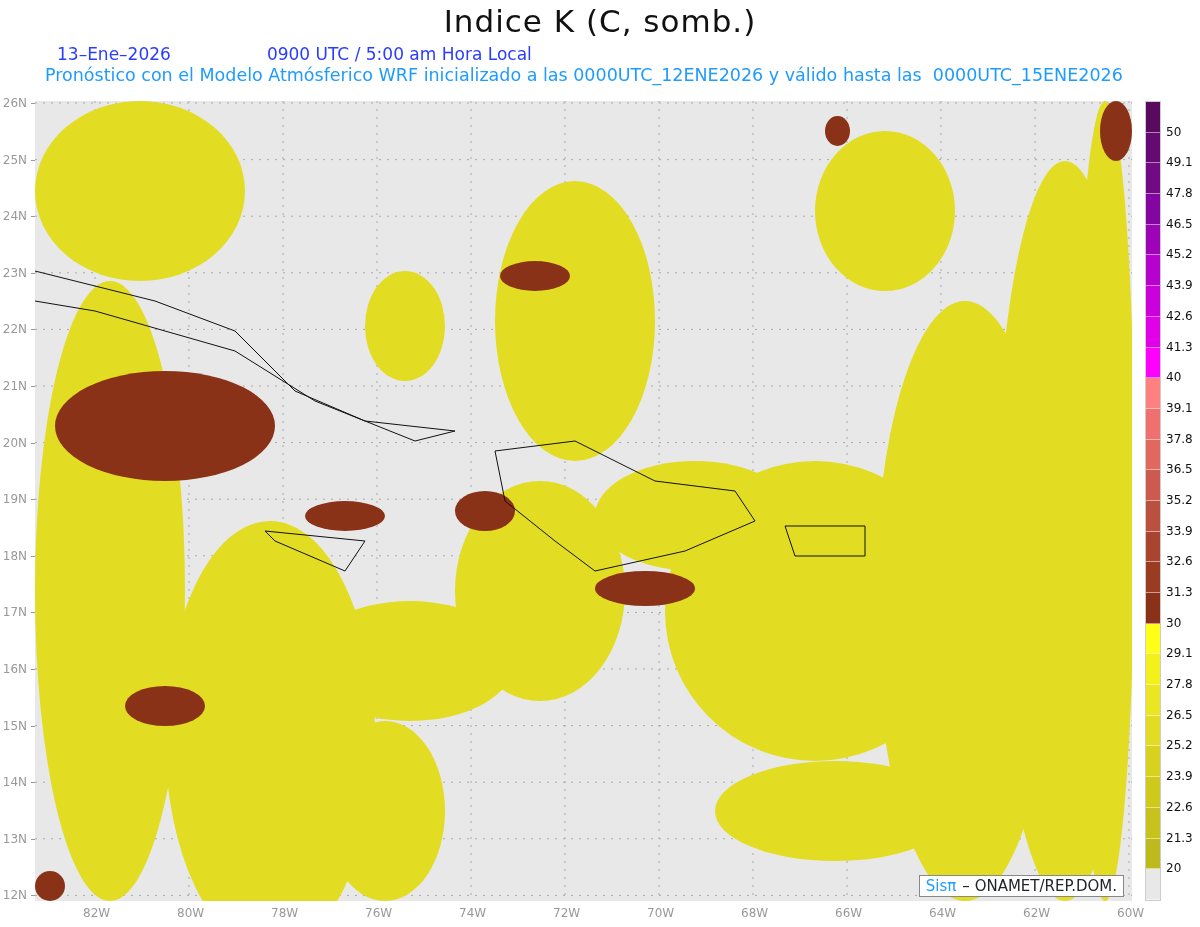 This screenshot has width=1200, height=927. What do you see at coordinates (18, 103) in the screenshot?
I see `latitude-label: 26N` at bounding box center [18, 103].